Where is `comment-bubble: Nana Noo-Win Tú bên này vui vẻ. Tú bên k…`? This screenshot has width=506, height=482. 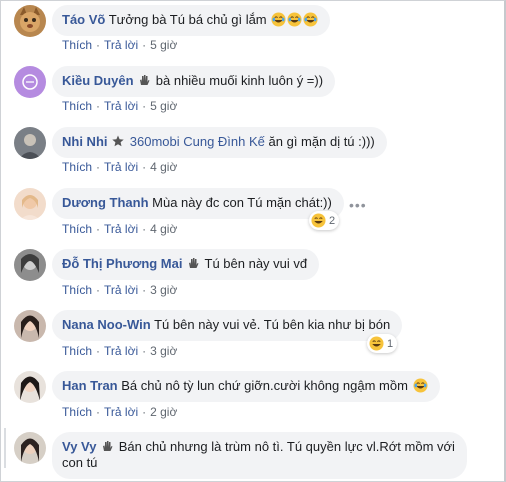
comment-bubble: Nana Noo-Win Tú bên này vui vẻ. Tú bên k… is located at coordinates (227, 325).